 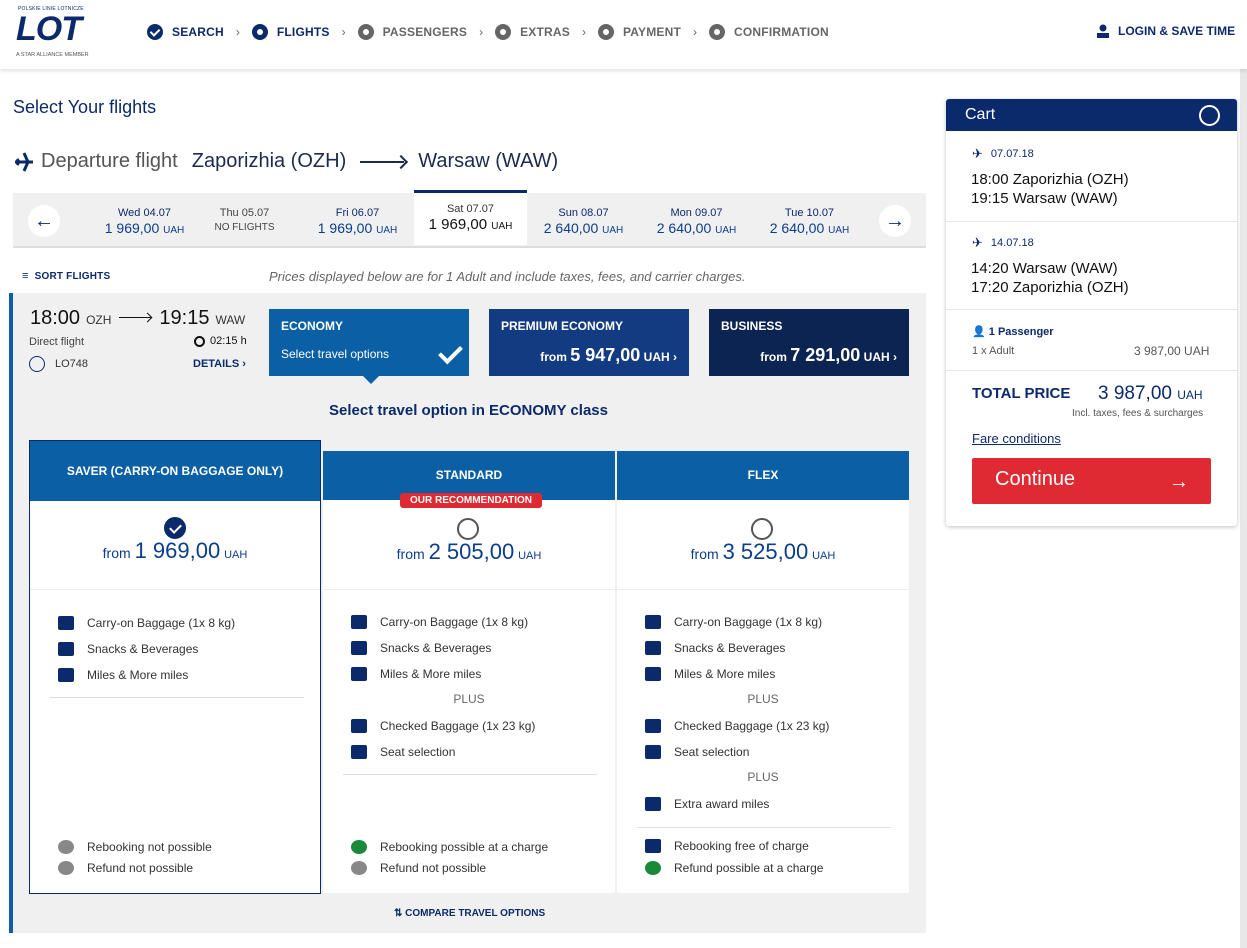 What do you see at coordinates (398, 913) in the screenshot?
I see `swap-icon: ⇅` at bounding box center [398, 913].